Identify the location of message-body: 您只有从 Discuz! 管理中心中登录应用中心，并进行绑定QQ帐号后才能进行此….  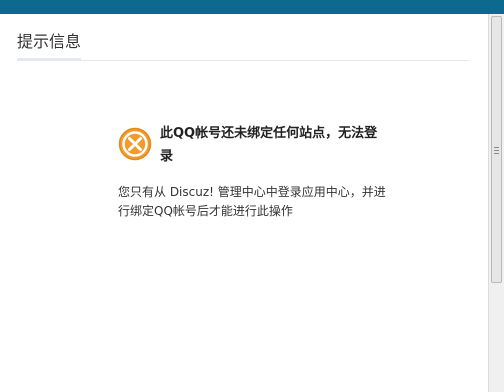
(252, 201).